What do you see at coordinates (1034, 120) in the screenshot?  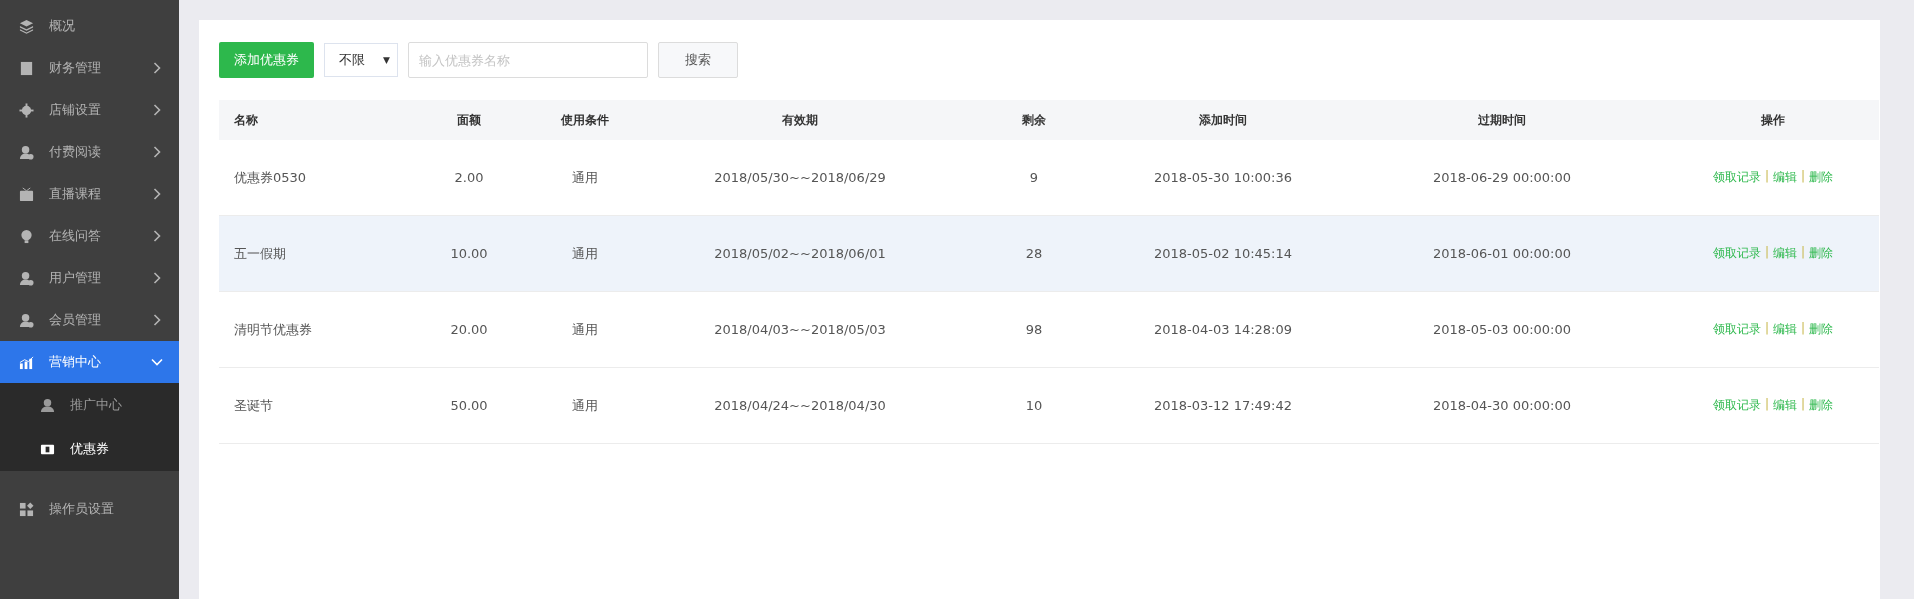 I see `column-header: 剩余` at bounding box center [1034, 120].